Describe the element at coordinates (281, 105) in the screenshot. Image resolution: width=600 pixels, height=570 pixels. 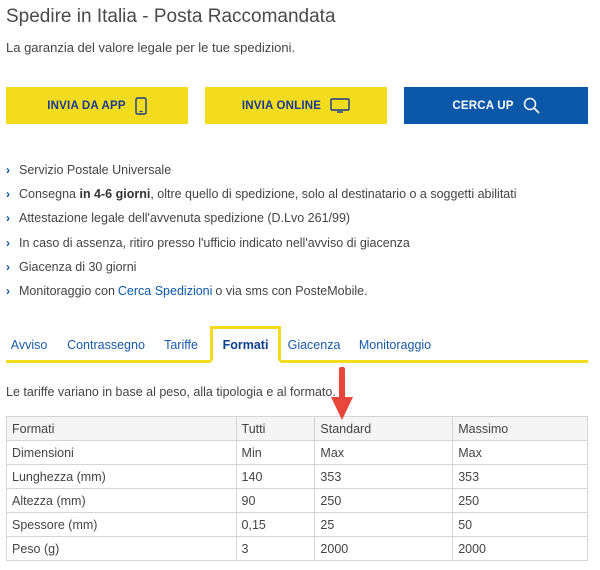
I see `invia-online-label: INVIA ONLINE` at that location.